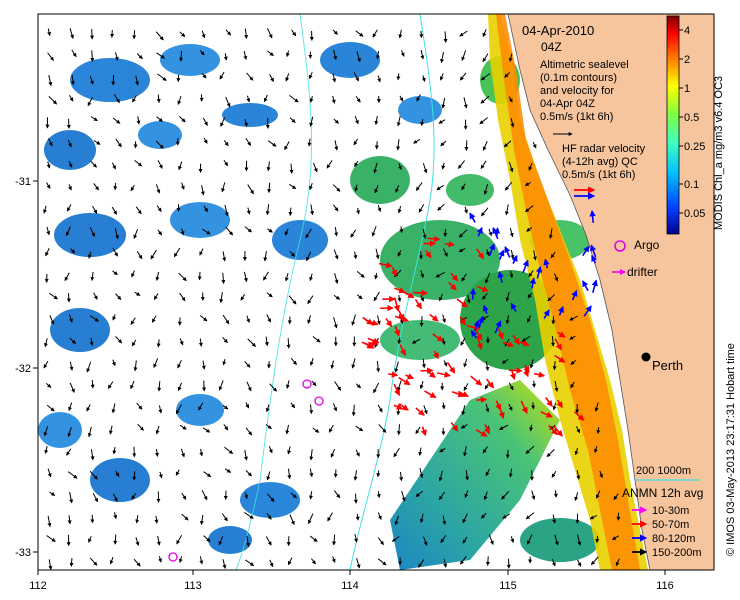  I want to click on x-tick-label: 116, so click(665, 586).